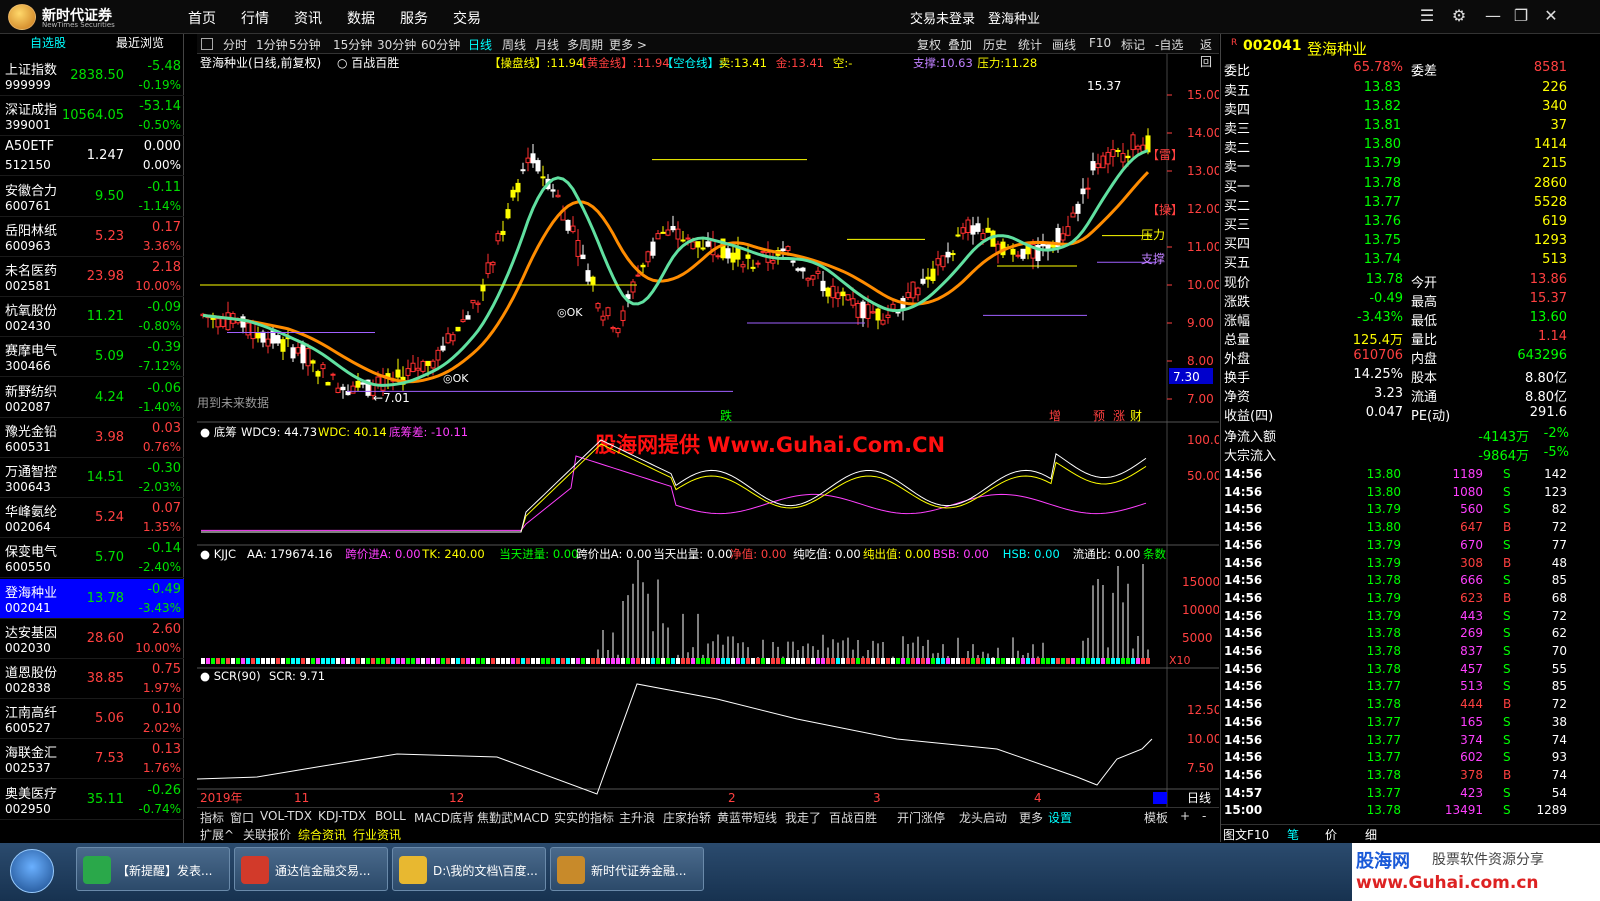 Image resolution: width=1600 pixels, height=901 pixels. Describe the element at coordinates (308, 18) in the screenshot. I see `menu-item: 资讯` at that location.